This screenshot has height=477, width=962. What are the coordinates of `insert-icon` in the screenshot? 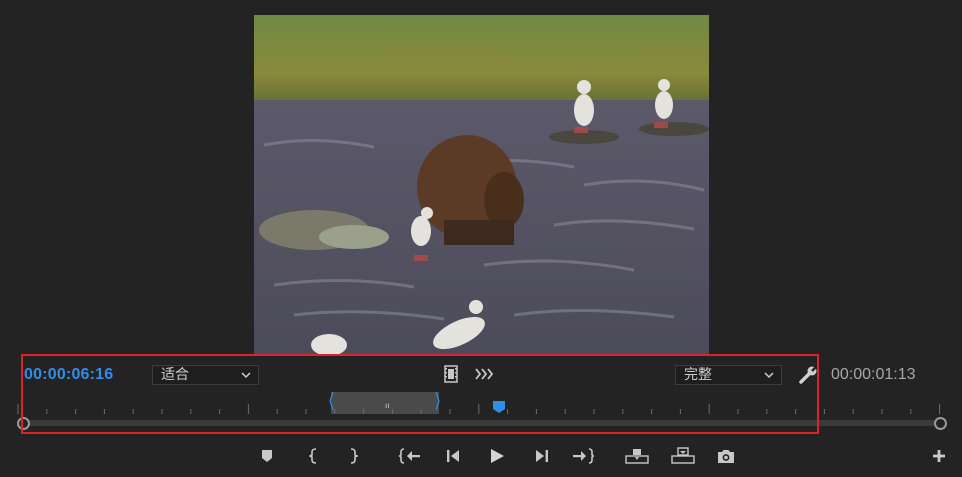 It's located at (637, 456).